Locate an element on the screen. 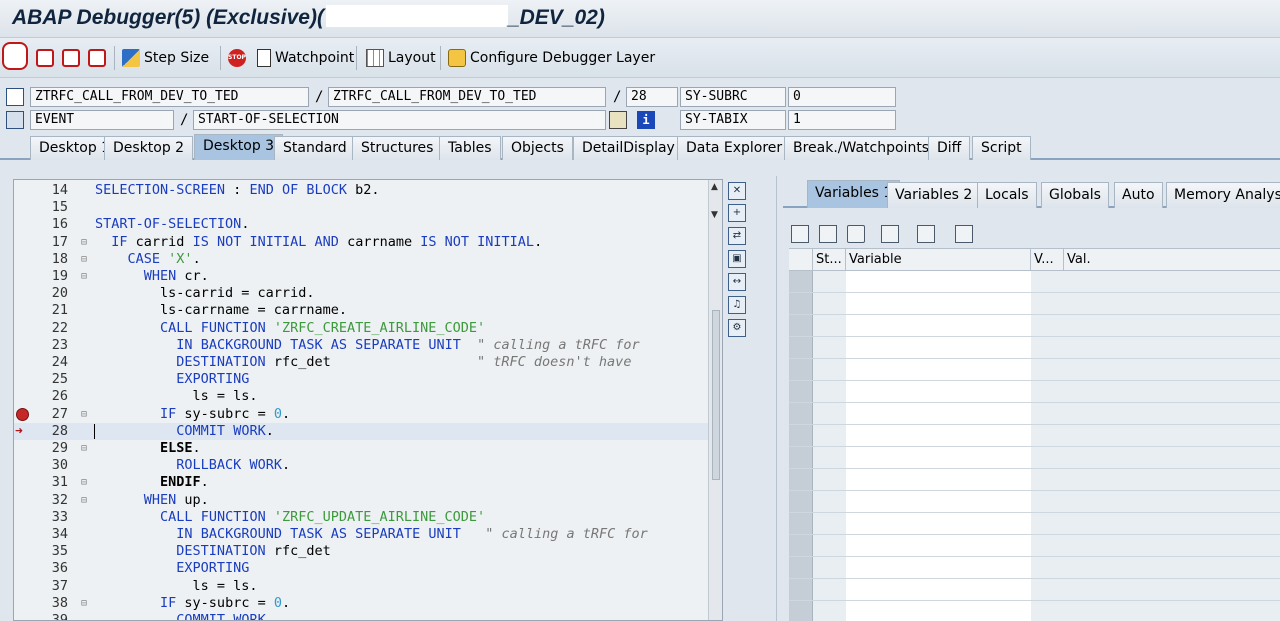 The height and width of the screenshot is (621, 1280). code-line: 14 SELECTION-SCREEN : END OF BLOCK b2. is located at coordinates (361, 190).